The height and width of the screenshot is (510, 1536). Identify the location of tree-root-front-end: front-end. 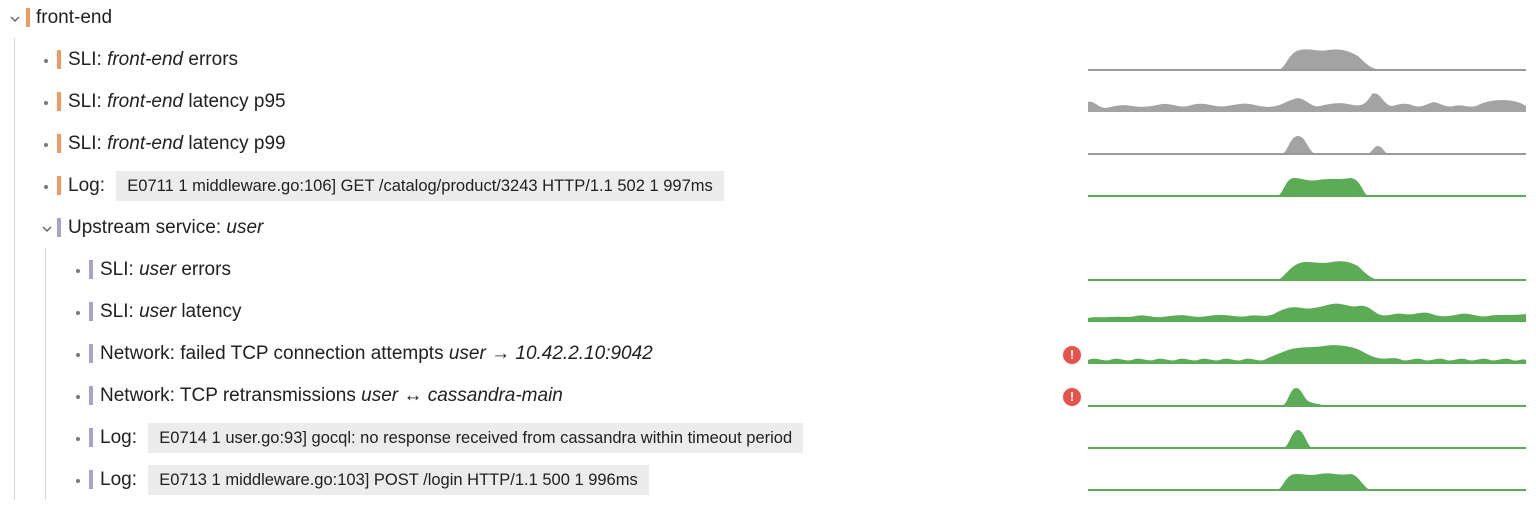
(768, 18).